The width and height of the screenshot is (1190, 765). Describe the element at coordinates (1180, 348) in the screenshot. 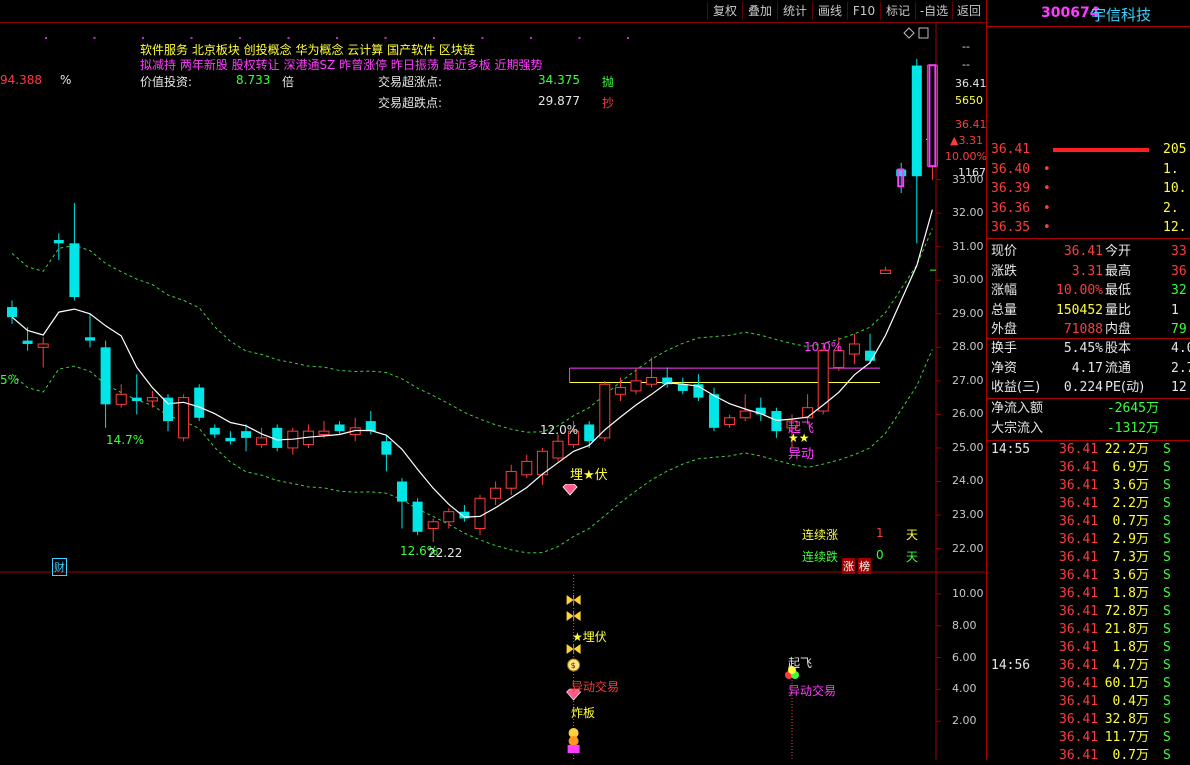

I see `finance-value: 4.0` at that location.